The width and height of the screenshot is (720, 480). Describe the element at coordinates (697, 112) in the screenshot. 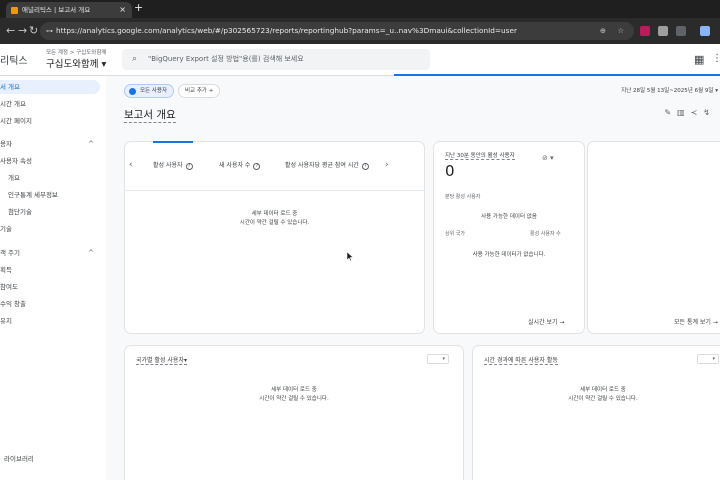

I see `share-icon: ≺` at that location.